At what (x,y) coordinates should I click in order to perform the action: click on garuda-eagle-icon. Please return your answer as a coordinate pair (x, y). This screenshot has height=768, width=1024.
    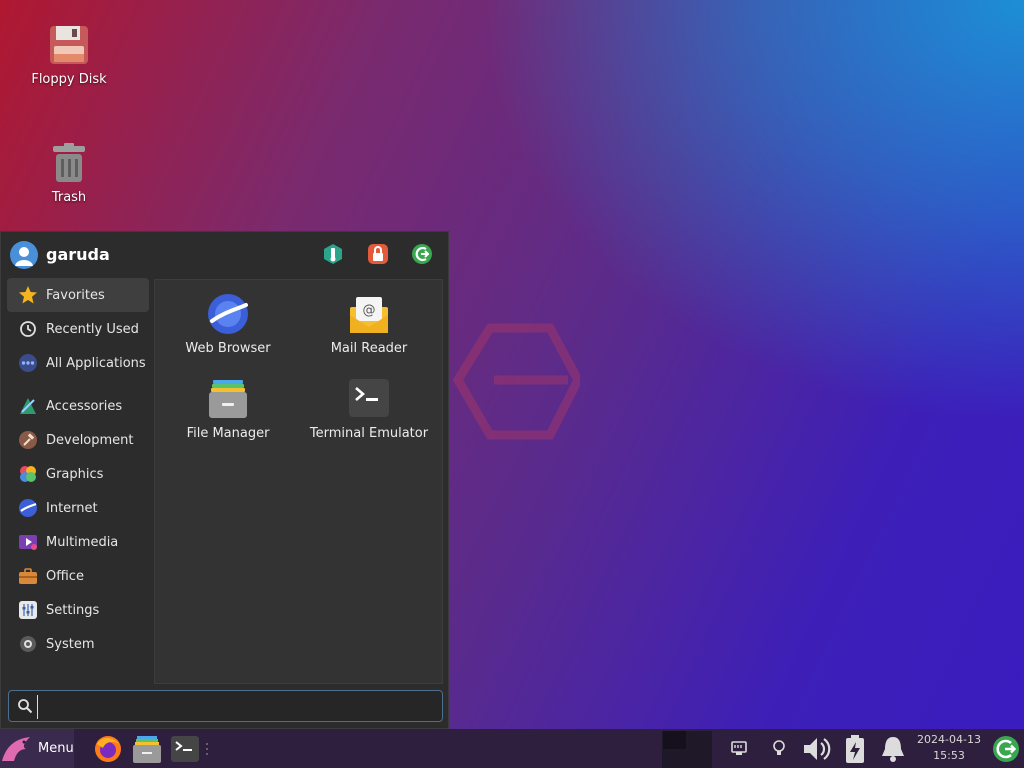
    Looking at the image, I should click on (16, 748).